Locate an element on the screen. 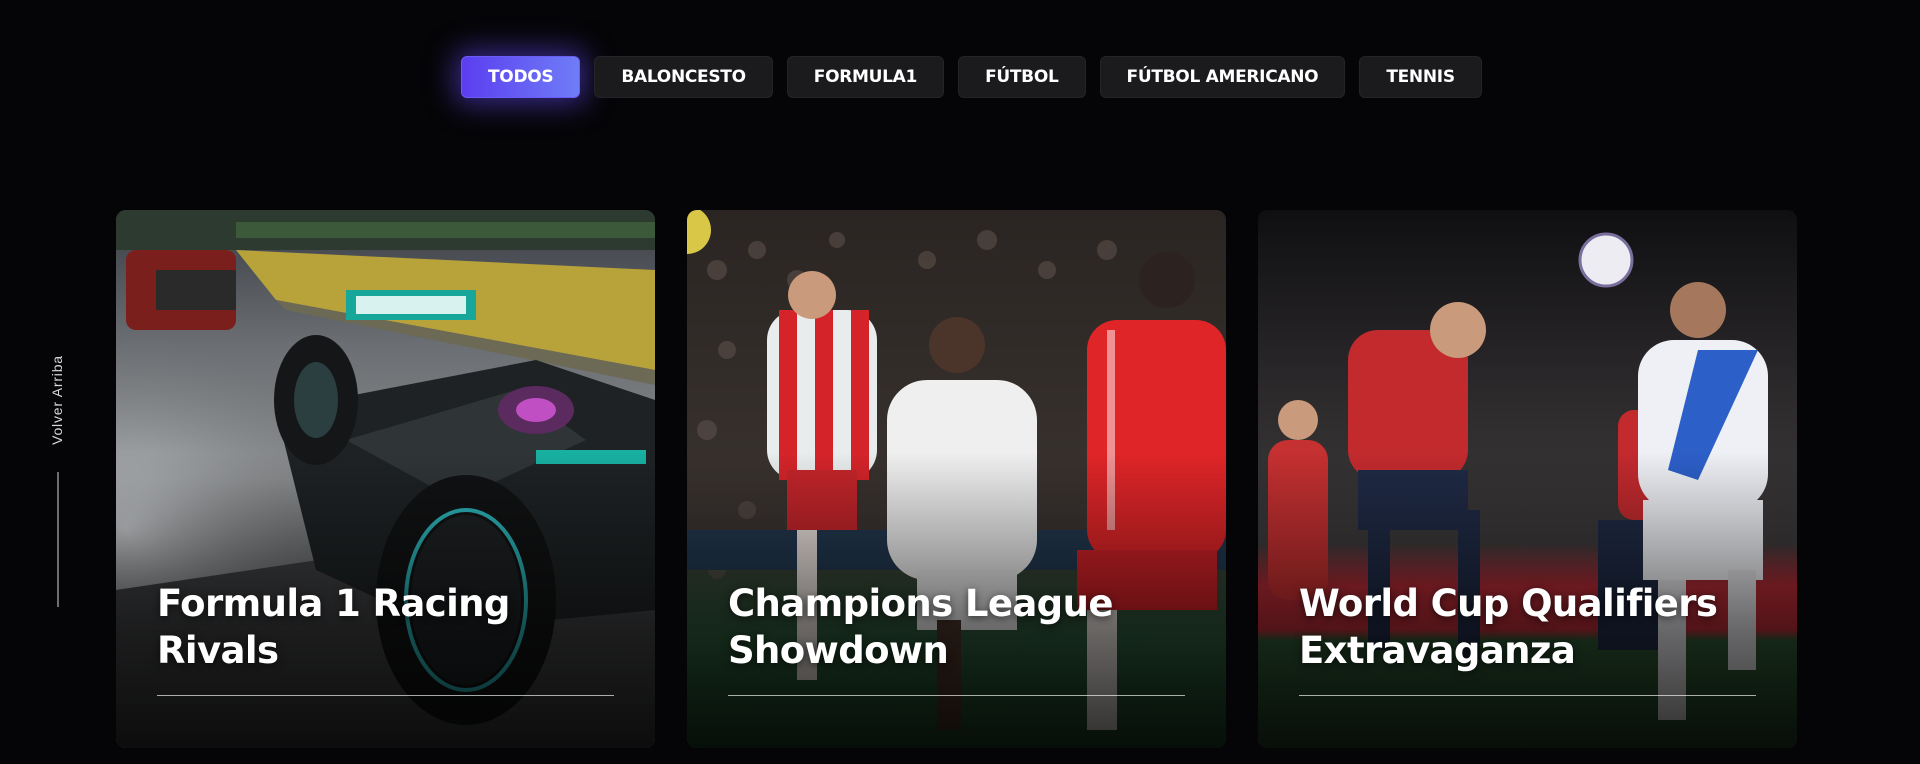  card-title: World Cup Qualifiers Extravaganza is located at coordinates (1508, 627).